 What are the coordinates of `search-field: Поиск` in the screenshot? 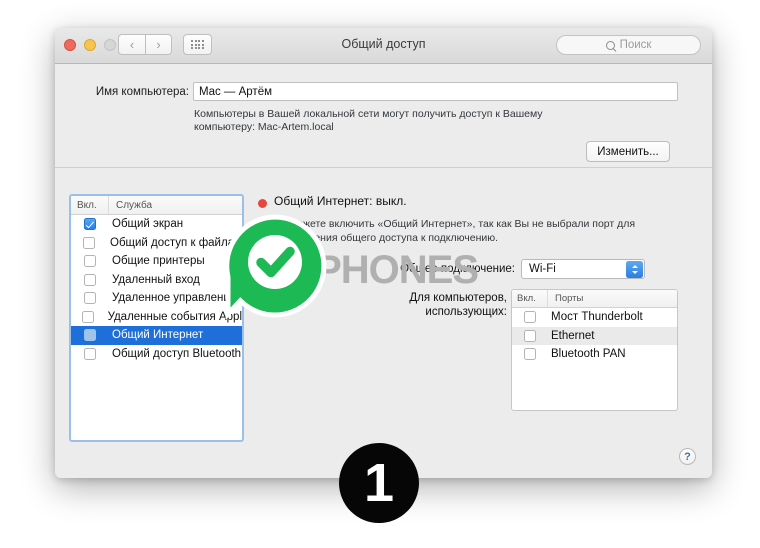 It's located at (628, 45).